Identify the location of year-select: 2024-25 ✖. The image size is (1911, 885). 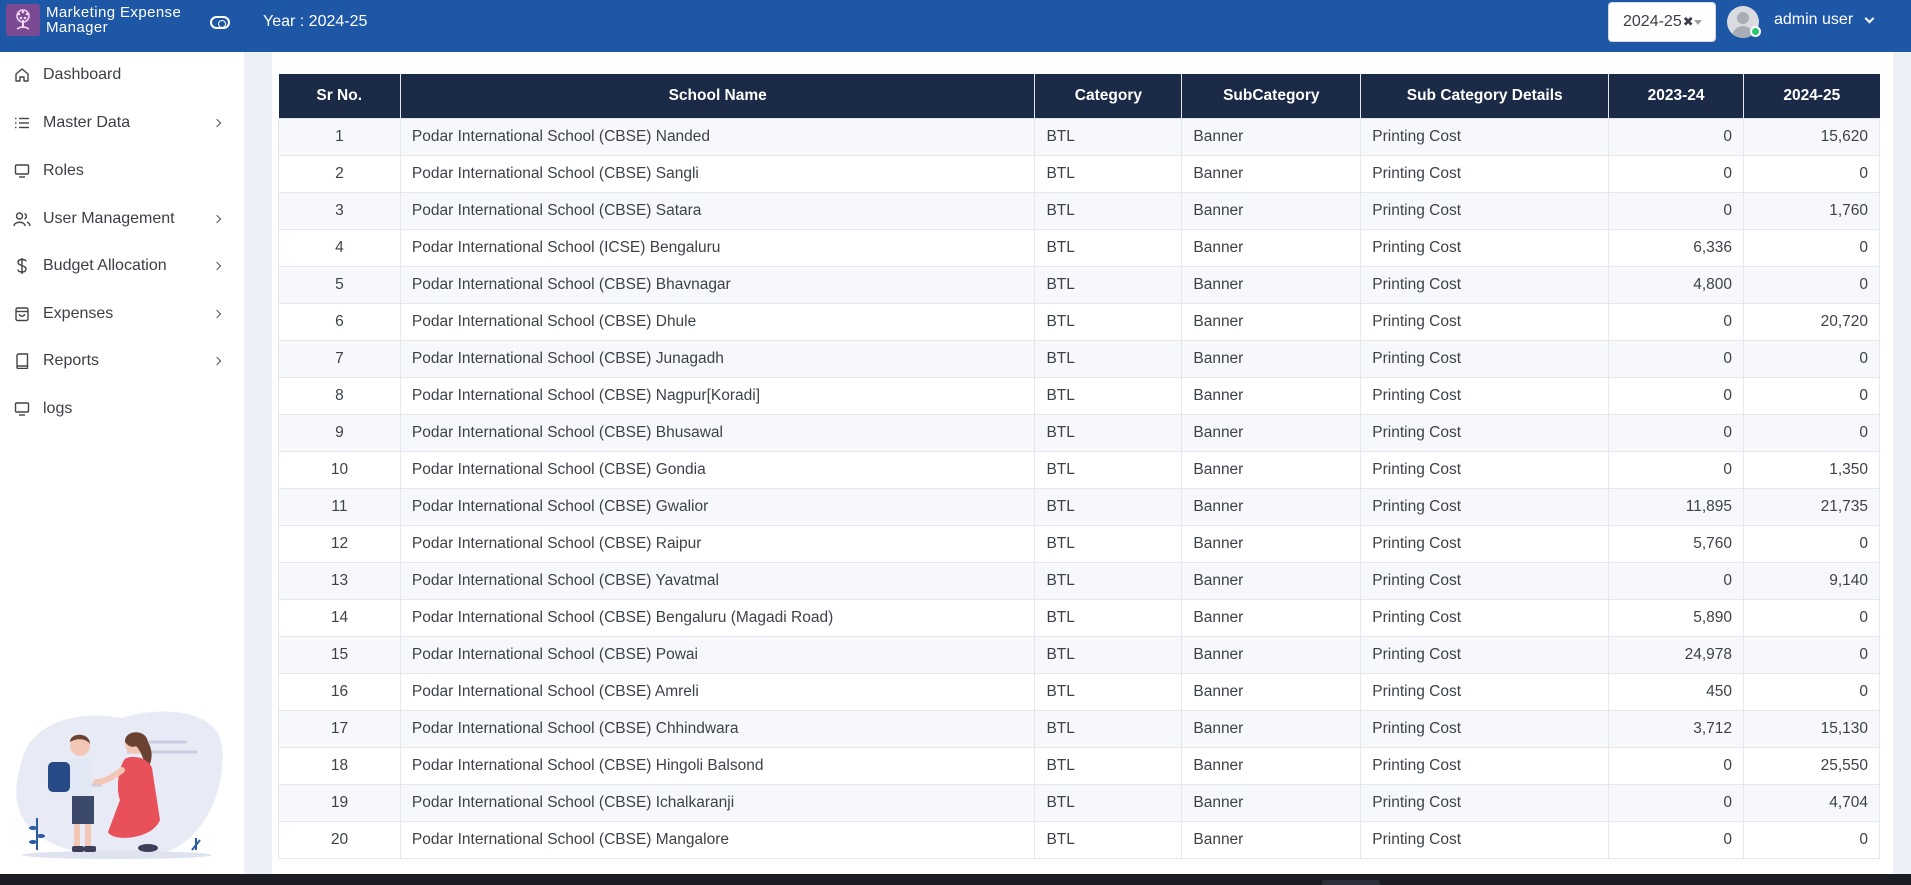
(1662, 22).